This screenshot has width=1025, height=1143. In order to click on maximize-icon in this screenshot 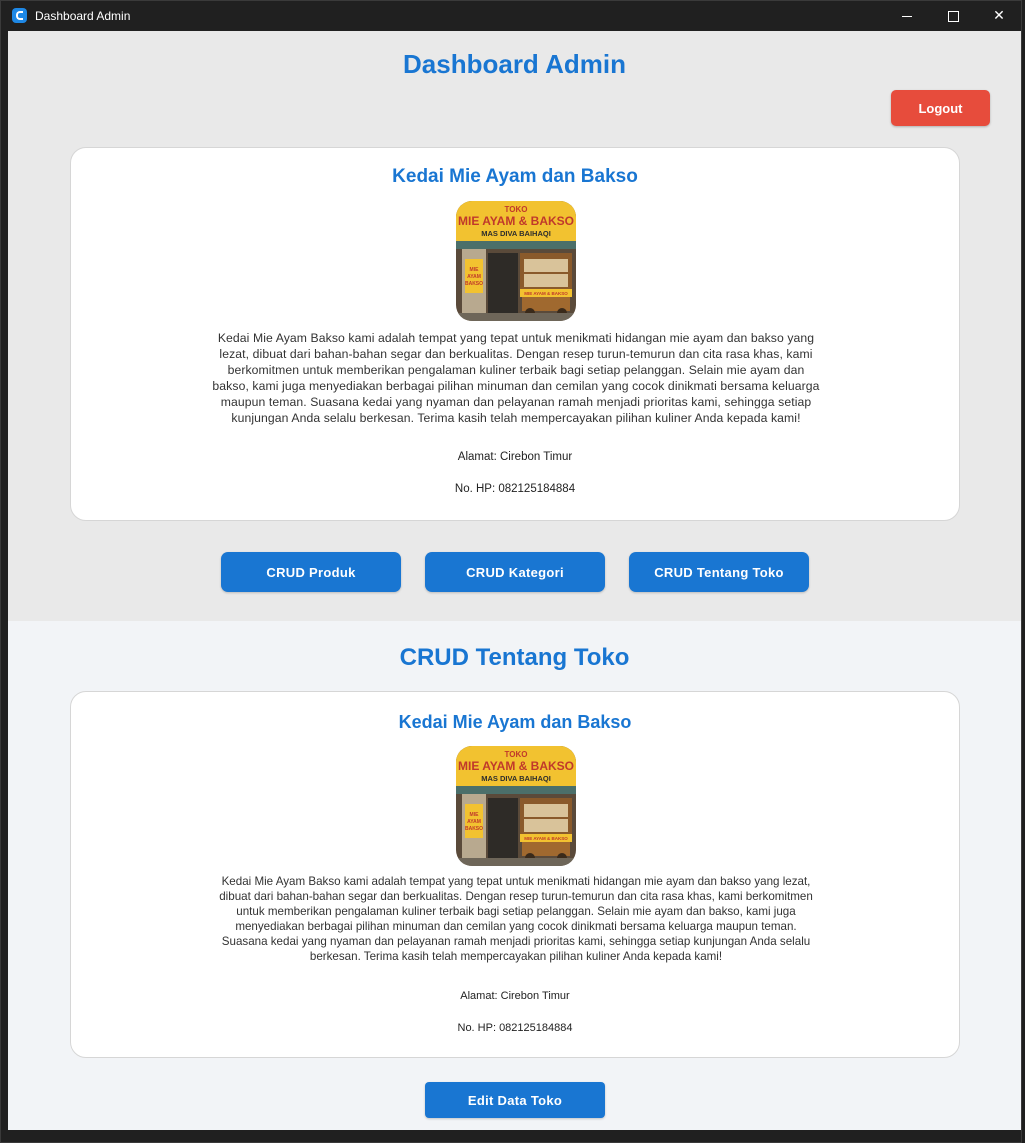, I will do `click(953, 16)`.